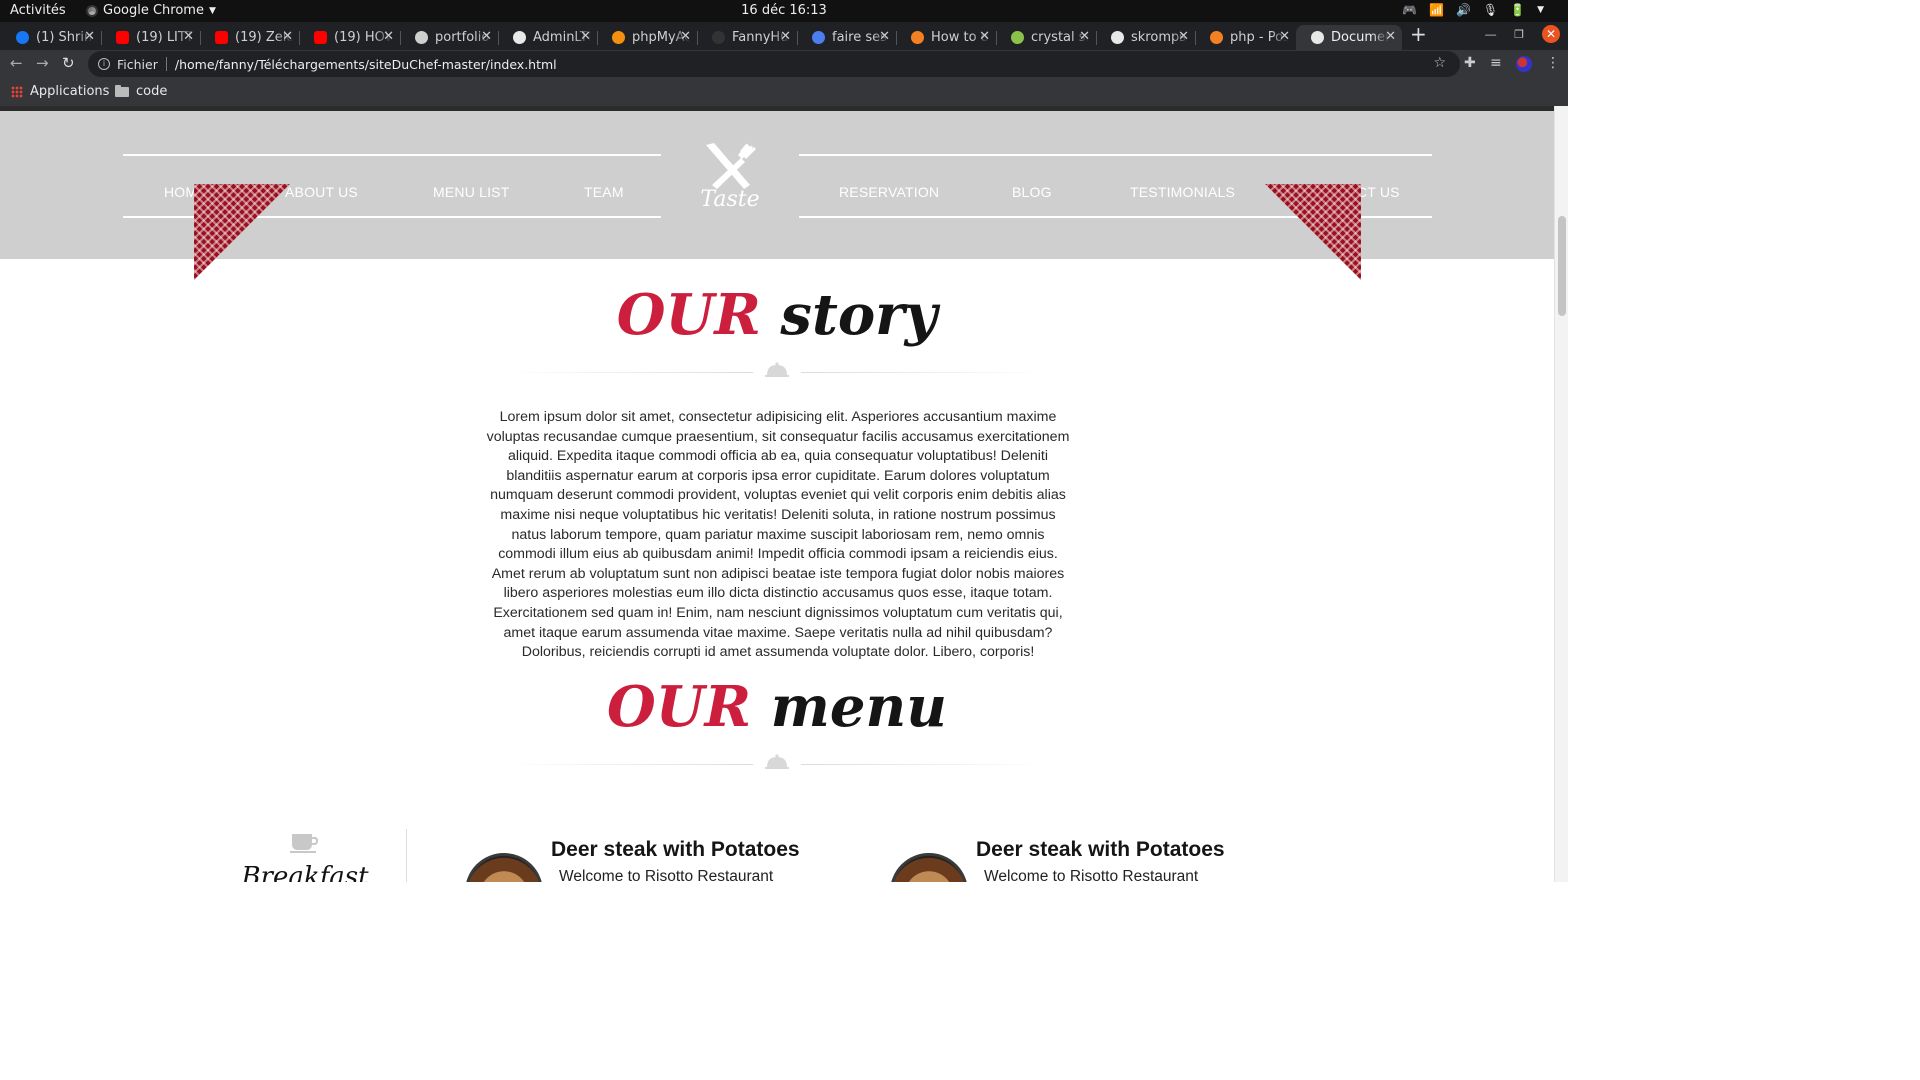 This screenshot has height=1080, width=1920. What do you see at coordinates (675, 849) in the screenshot?
I see `dish-name: Deer steak with Potatoes` at bounding box center [675, 849].